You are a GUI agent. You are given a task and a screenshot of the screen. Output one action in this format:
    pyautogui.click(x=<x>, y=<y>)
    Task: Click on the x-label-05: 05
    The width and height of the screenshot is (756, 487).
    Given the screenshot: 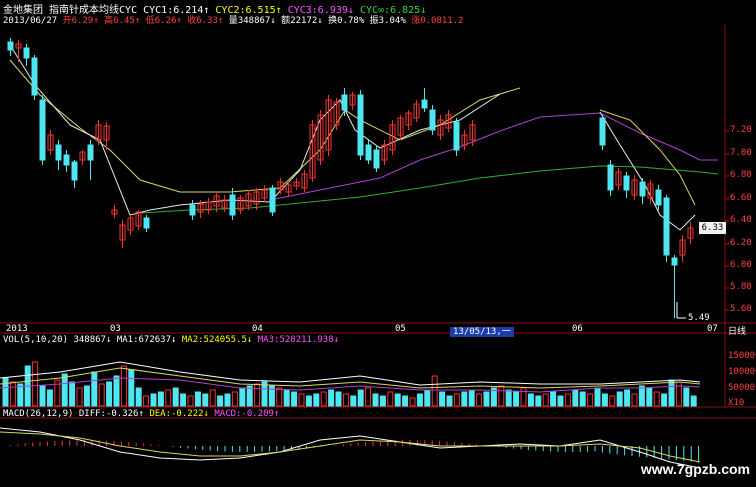 What is the action you would take?
    pyautogui.click(x=400, y=329)
    